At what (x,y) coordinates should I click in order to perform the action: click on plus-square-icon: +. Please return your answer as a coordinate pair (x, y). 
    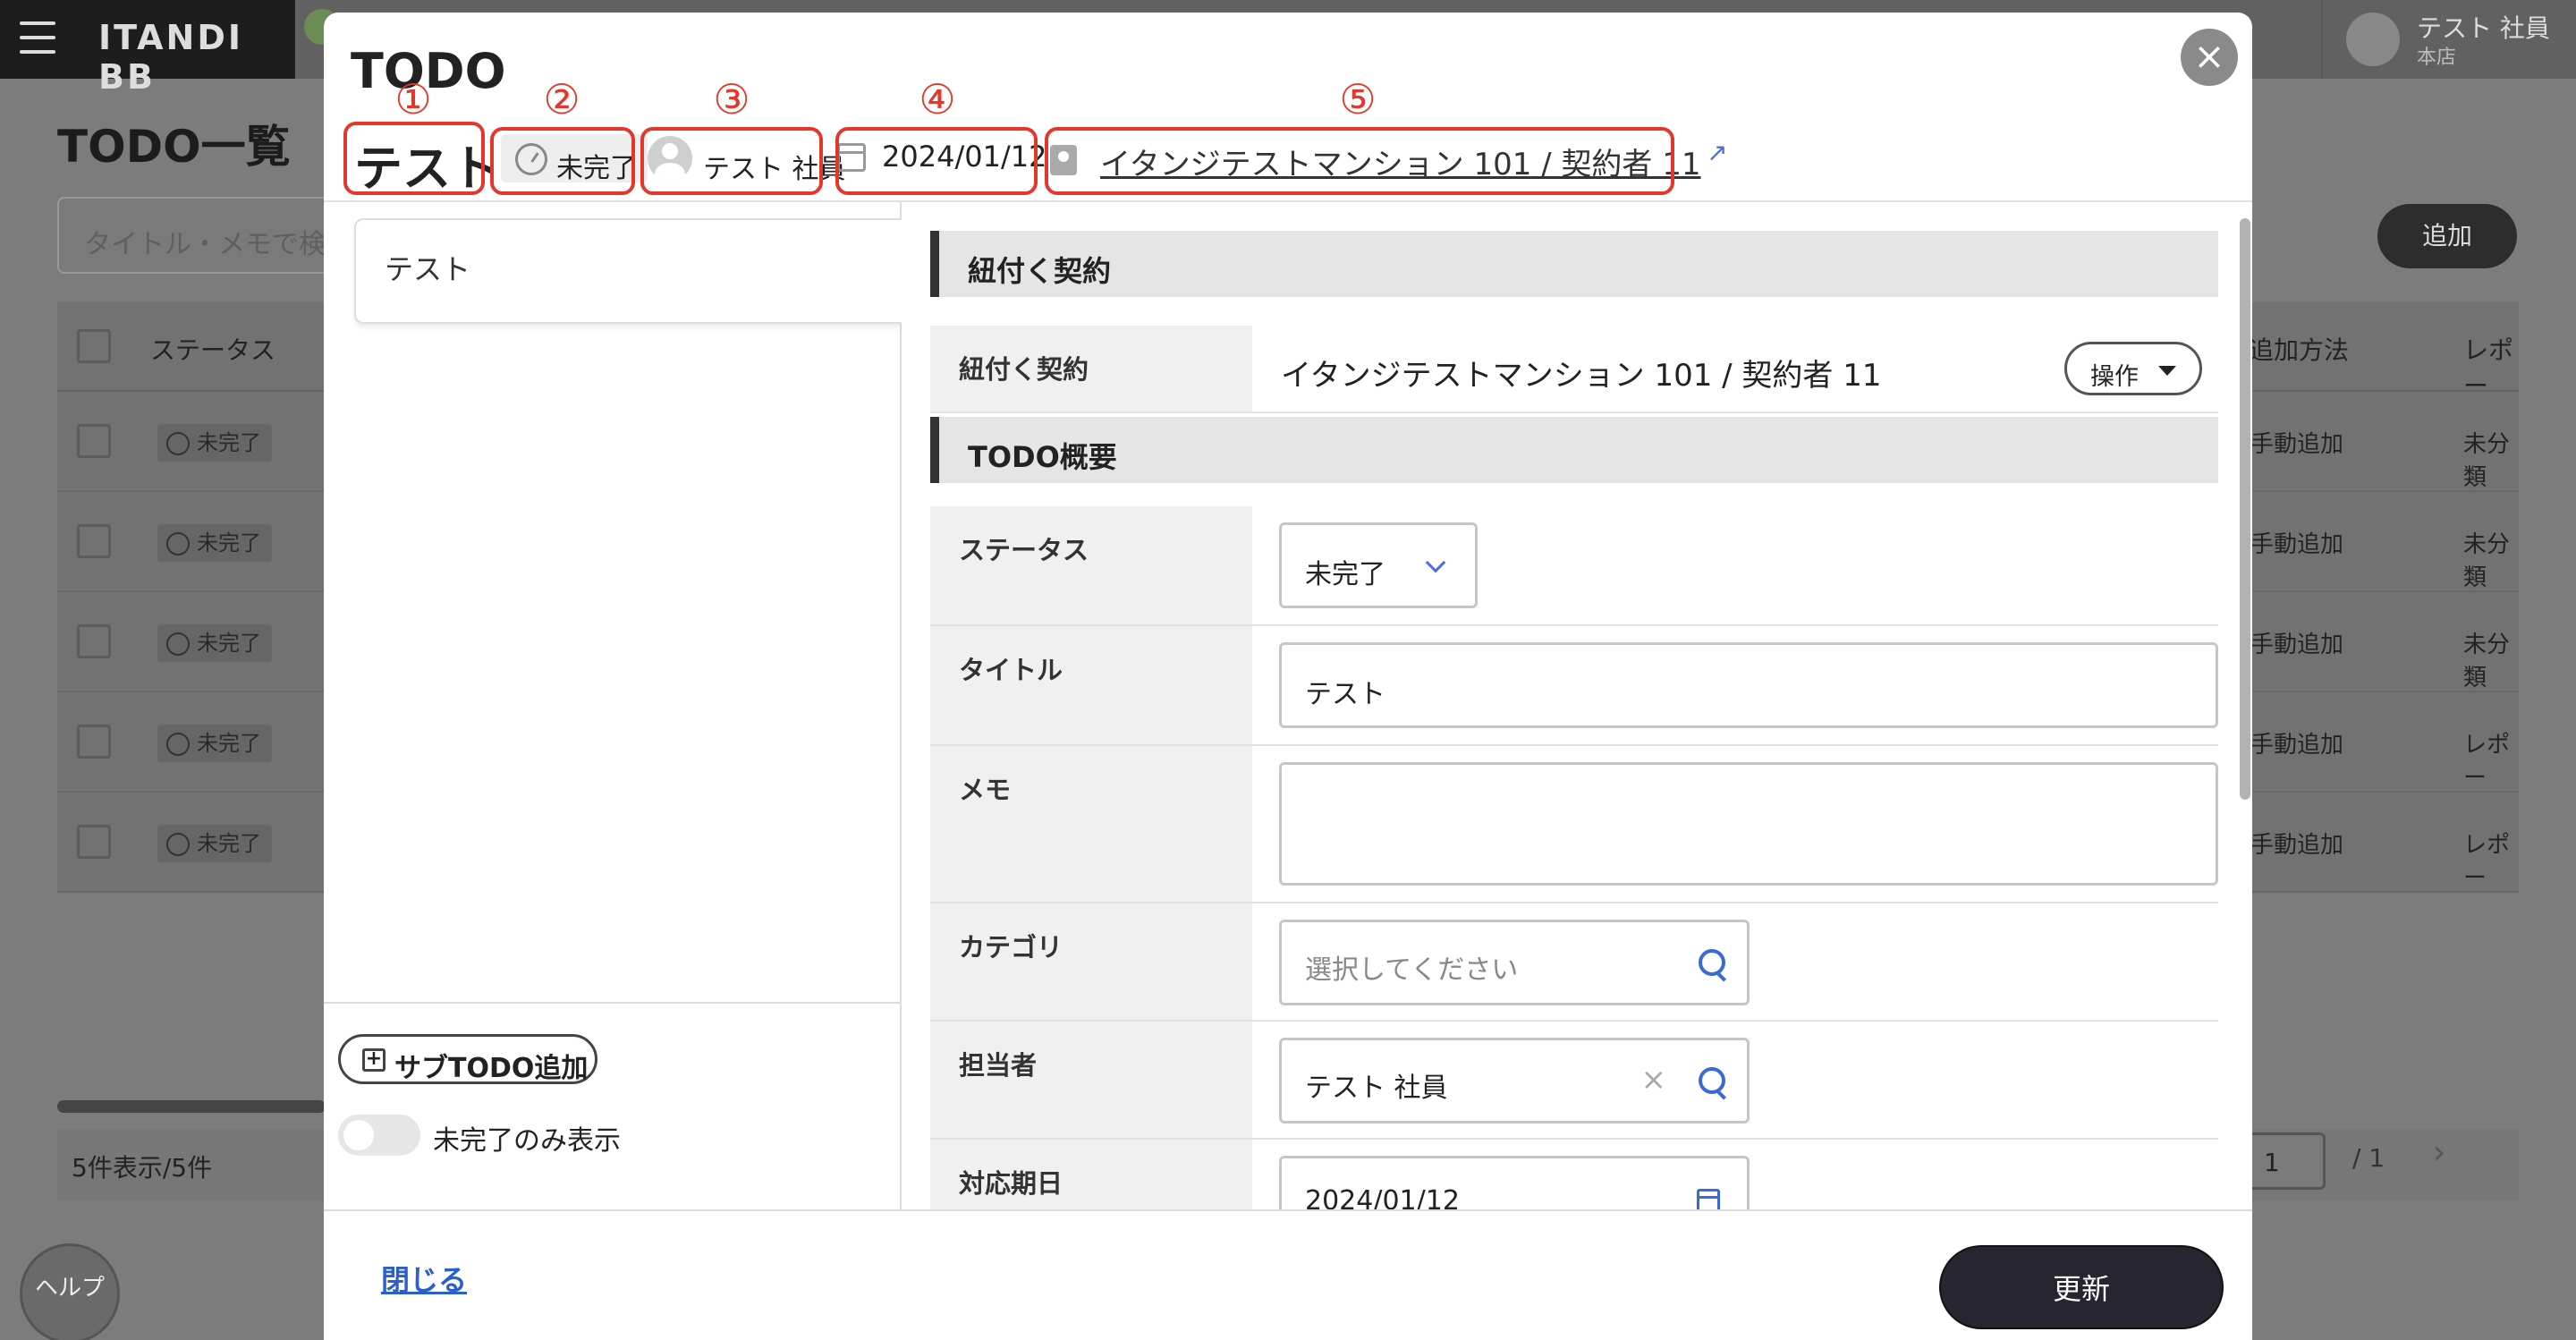
    Looking at the image, I should click on (374, 1060).